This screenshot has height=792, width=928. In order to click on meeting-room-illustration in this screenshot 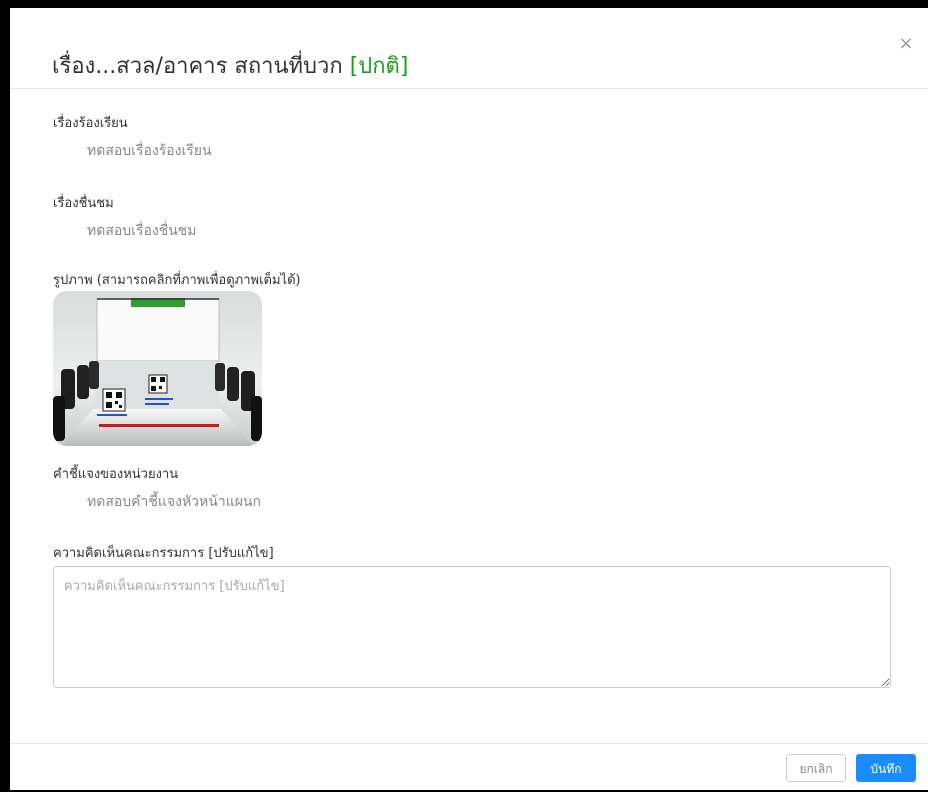, I will do `click(157, 368)`.